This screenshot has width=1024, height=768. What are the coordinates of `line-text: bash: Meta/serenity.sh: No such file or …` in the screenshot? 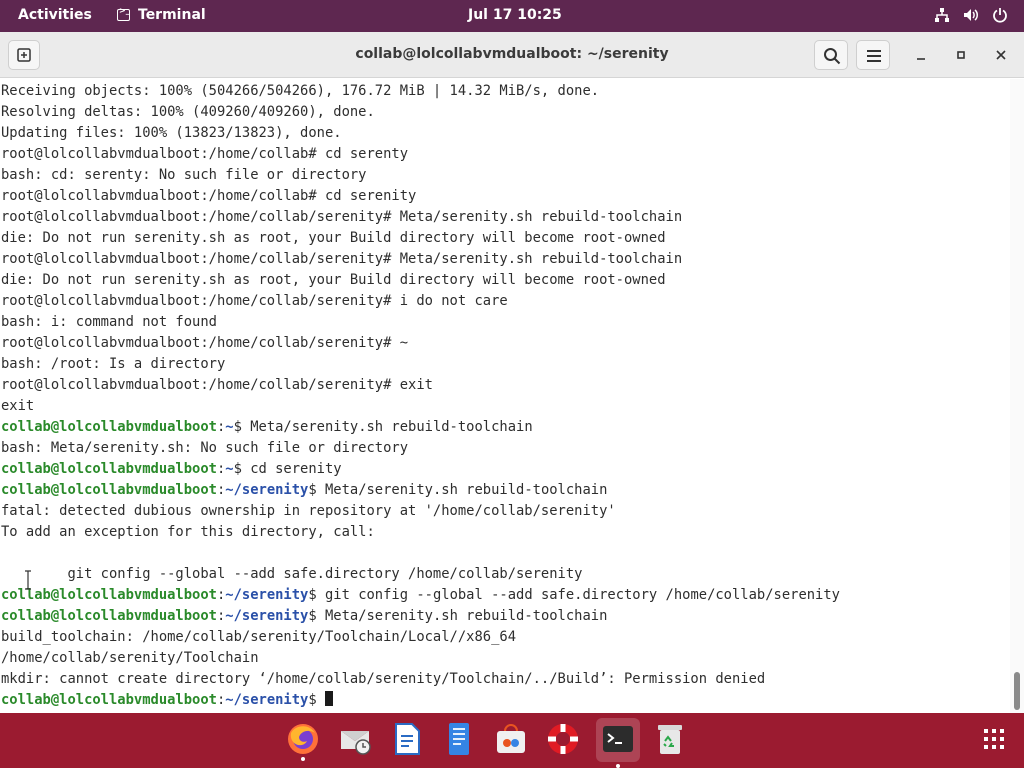 It's located at (205, 448).